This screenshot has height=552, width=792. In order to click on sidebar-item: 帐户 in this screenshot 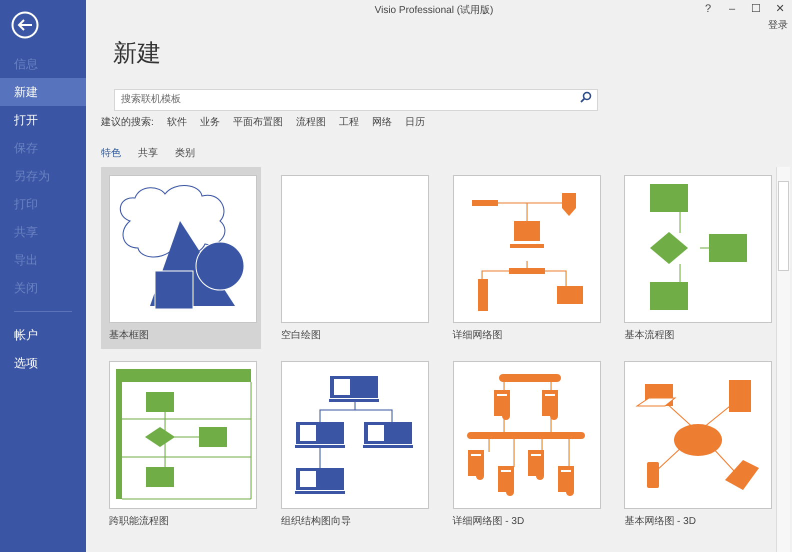, I will do `click(43, 335)`.